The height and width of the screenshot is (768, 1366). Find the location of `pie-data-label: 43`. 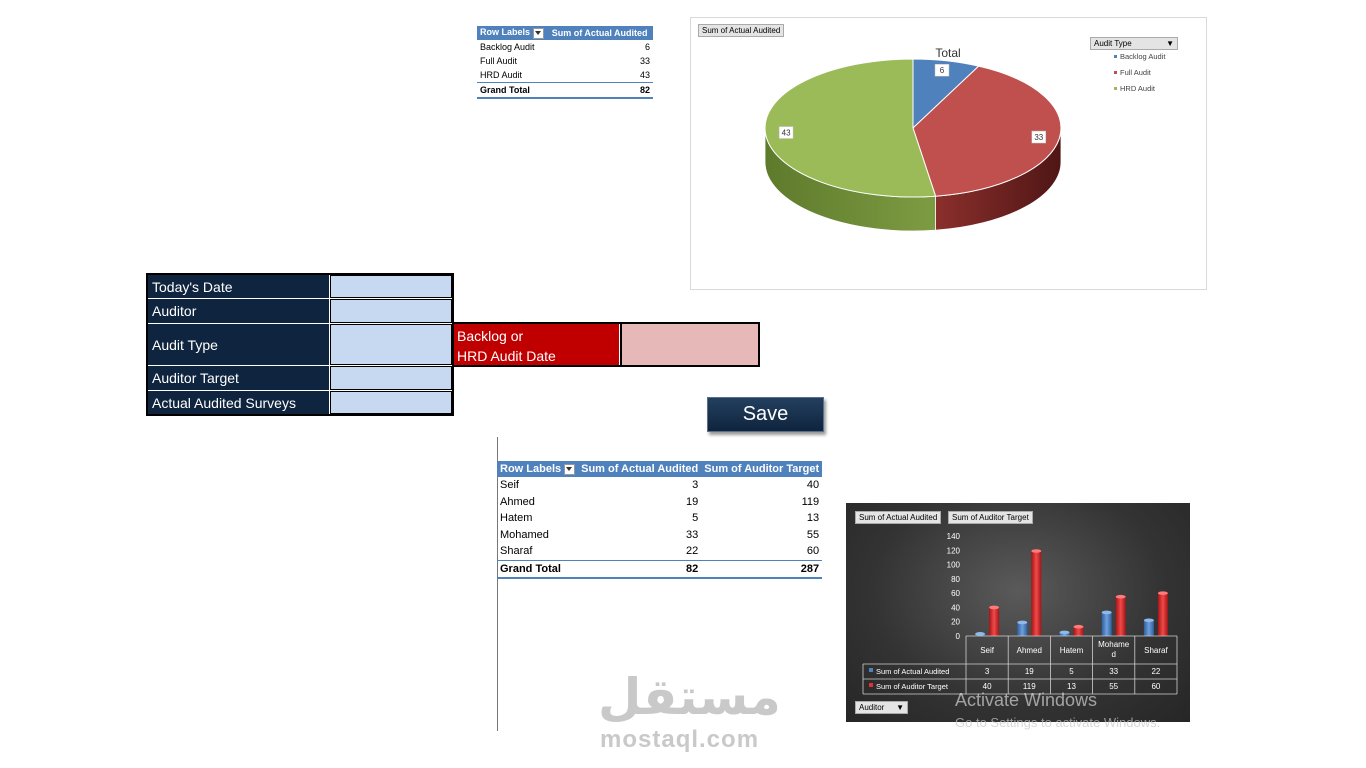

pie-data-label: 43 is located at coordinates (786, 133).